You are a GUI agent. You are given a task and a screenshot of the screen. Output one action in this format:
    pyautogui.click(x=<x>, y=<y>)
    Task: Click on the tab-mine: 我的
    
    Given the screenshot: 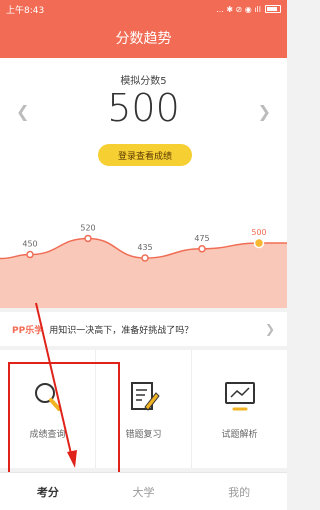 What is the action you would take?
    pyautogui.click(x=239, y=491)
    